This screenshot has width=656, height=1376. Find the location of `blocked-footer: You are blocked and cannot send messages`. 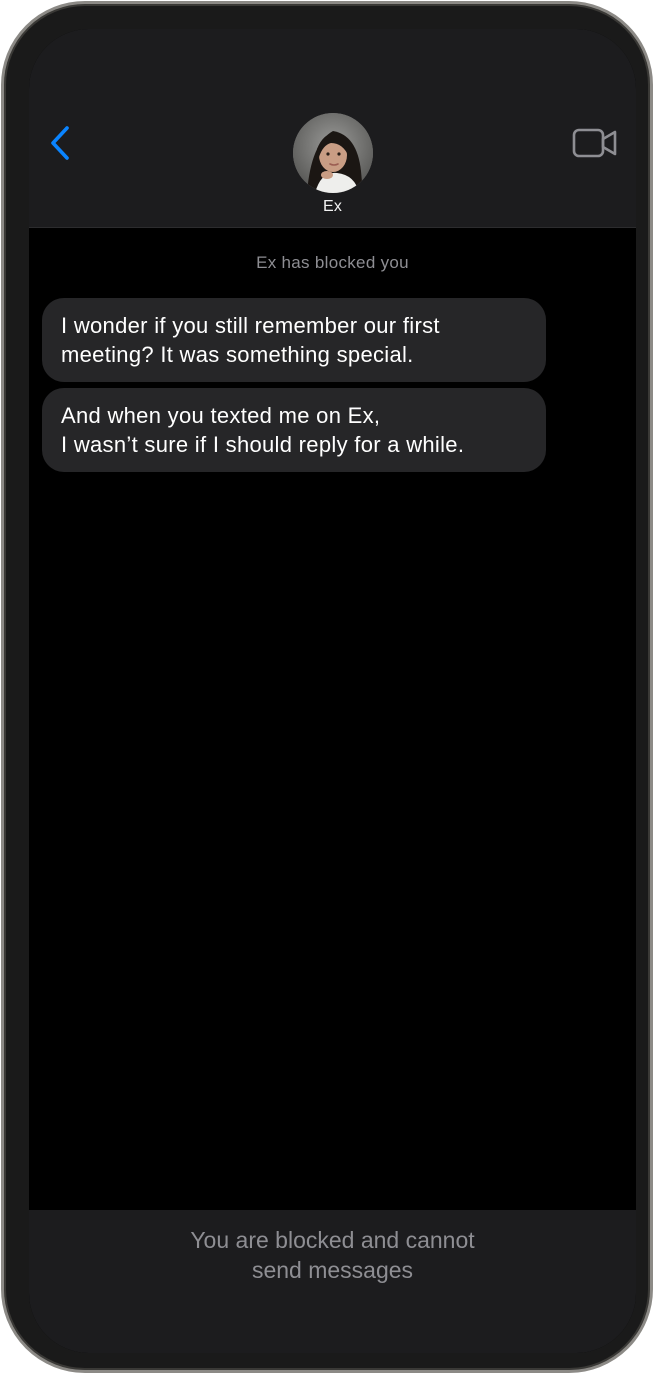

blocked-footer: You are blocked and cannot send messages is located at coordinates (332, 1281).